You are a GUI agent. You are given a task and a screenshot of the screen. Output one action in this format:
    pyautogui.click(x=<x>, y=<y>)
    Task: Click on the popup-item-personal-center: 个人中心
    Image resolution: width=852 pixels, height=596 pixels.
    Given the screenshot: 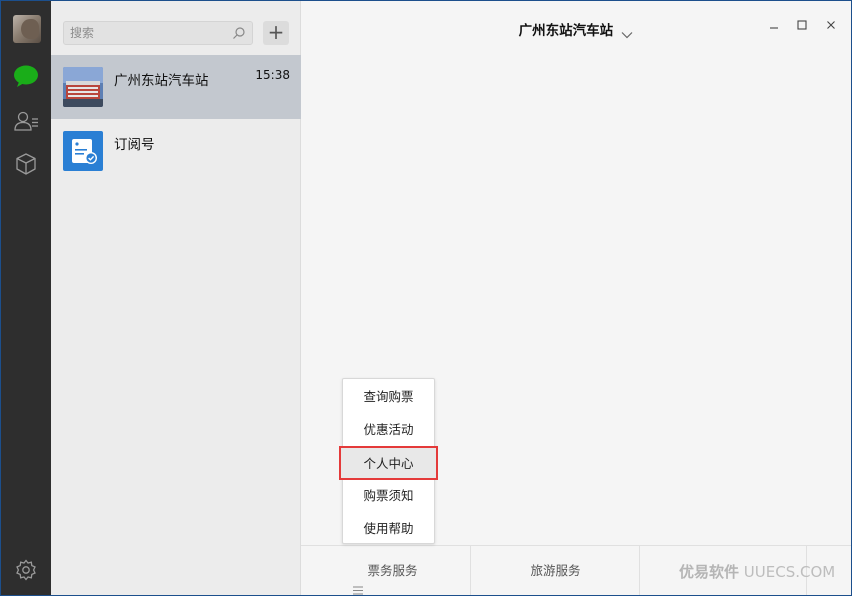 What is the action you would take?
    pyautogui.click(x=388, y=463)
    